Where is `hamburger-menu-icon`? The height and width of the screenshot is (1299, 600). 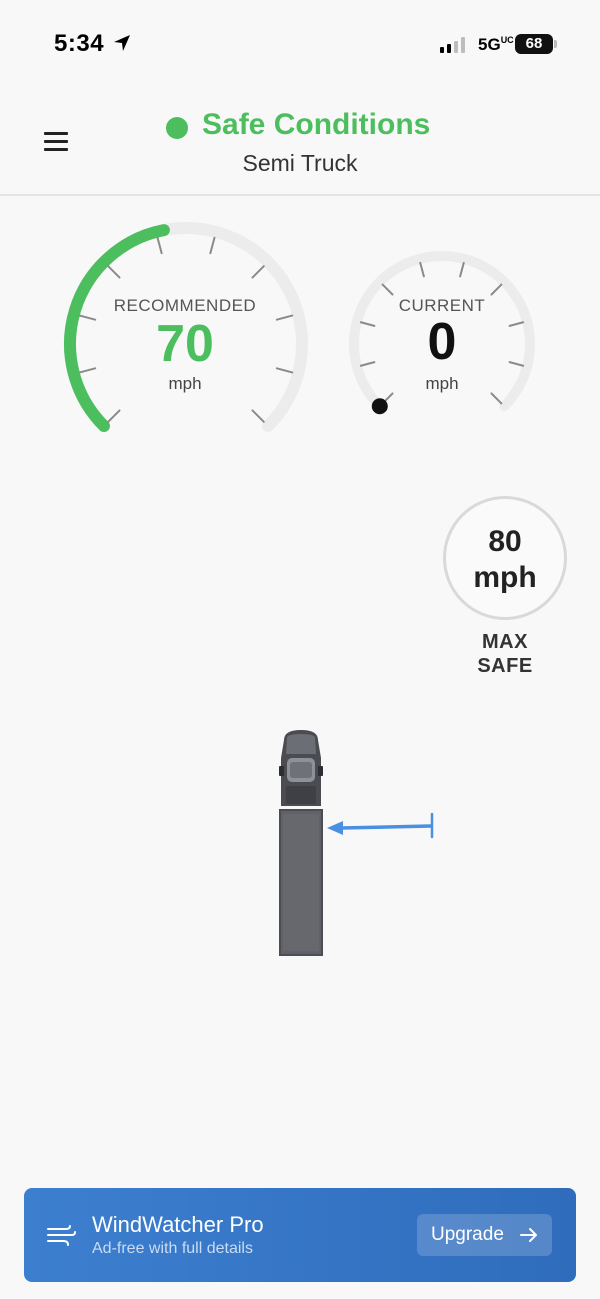 hamburger-menu-icon is located at coordinates (56, 142).